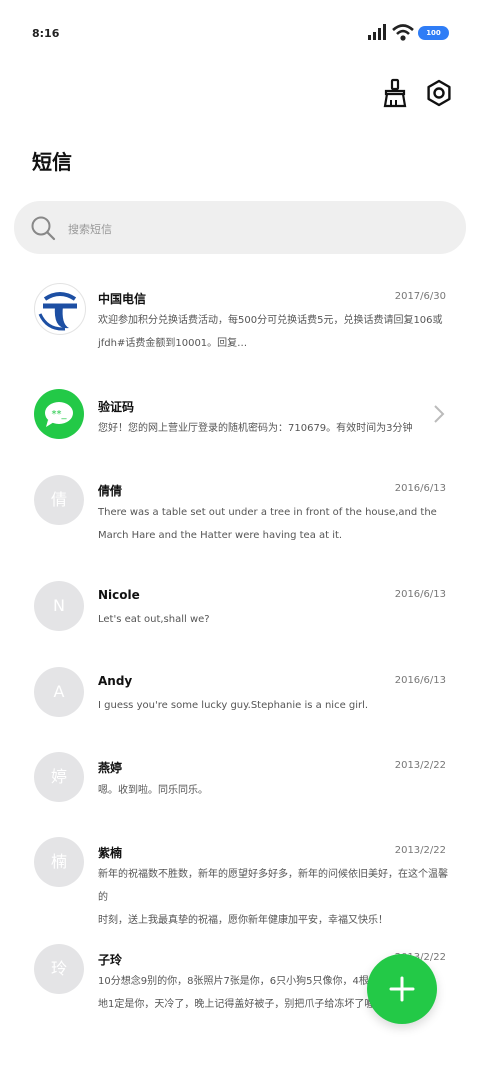 This screenshot has height=1067, width=480. Describe the element at coordinates (433, 33) in the screenshot. I see `battery-indicator: 100` at that location.